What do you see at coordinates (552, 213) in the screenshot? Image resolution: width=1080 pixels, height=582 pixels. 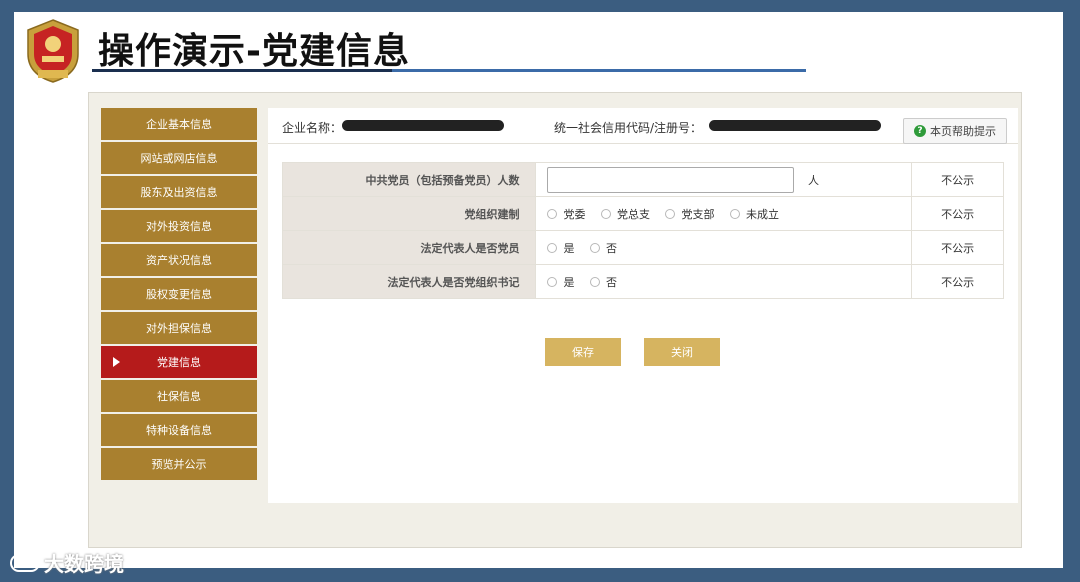 I see `radio-party-committee` at bounding box center [552, 213].